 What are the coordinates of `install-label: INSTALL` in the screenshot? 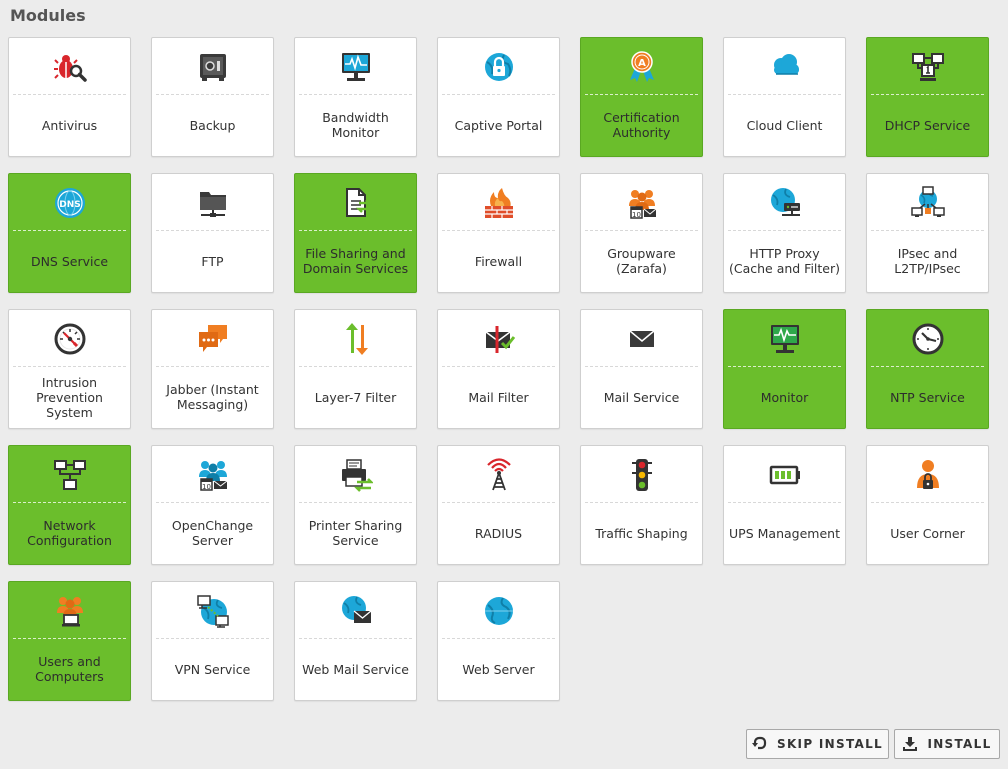 It's located at (959, 744).